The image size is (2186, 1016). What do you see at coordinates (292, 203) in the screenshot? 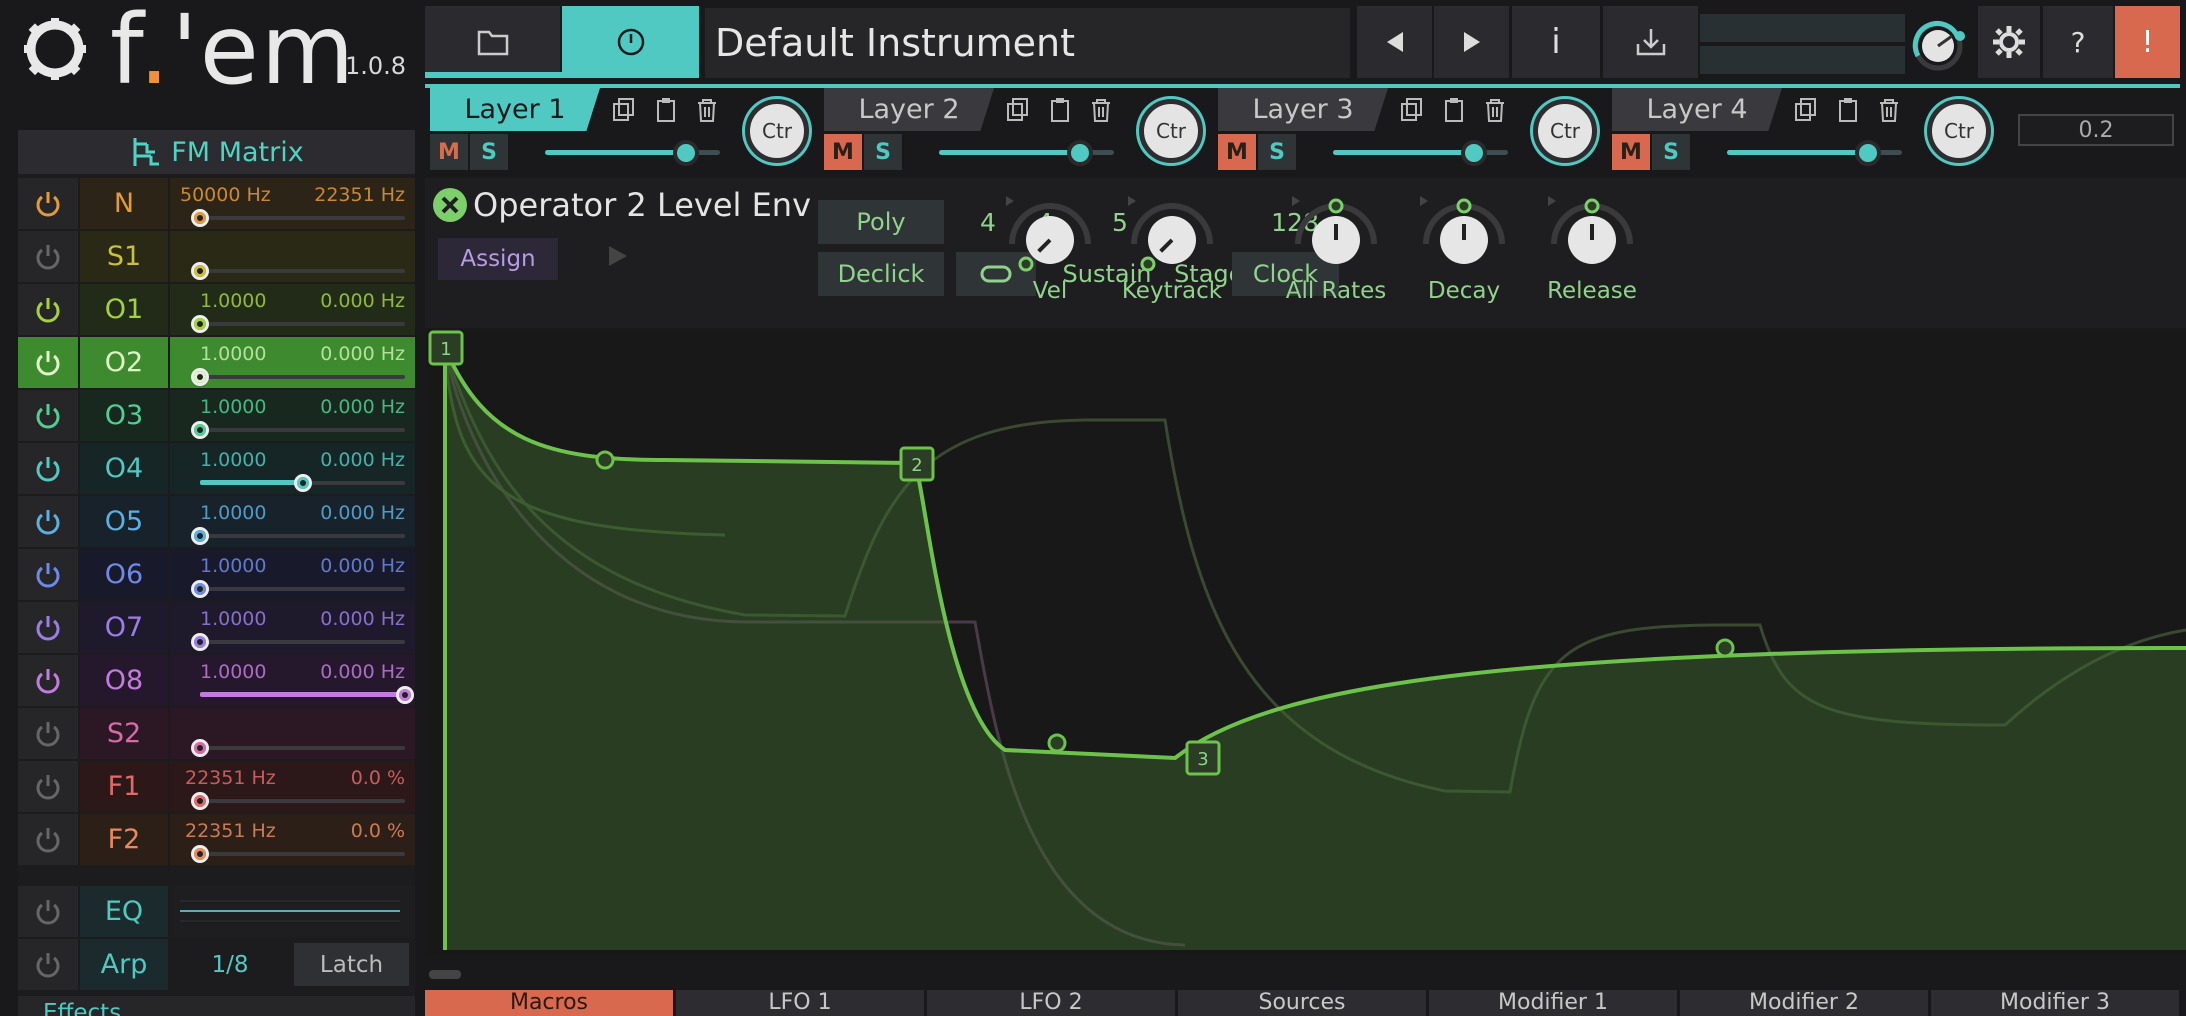
I see `row-slider: 50000 Hz 22351 Hz` at bounding box center [292, 203].